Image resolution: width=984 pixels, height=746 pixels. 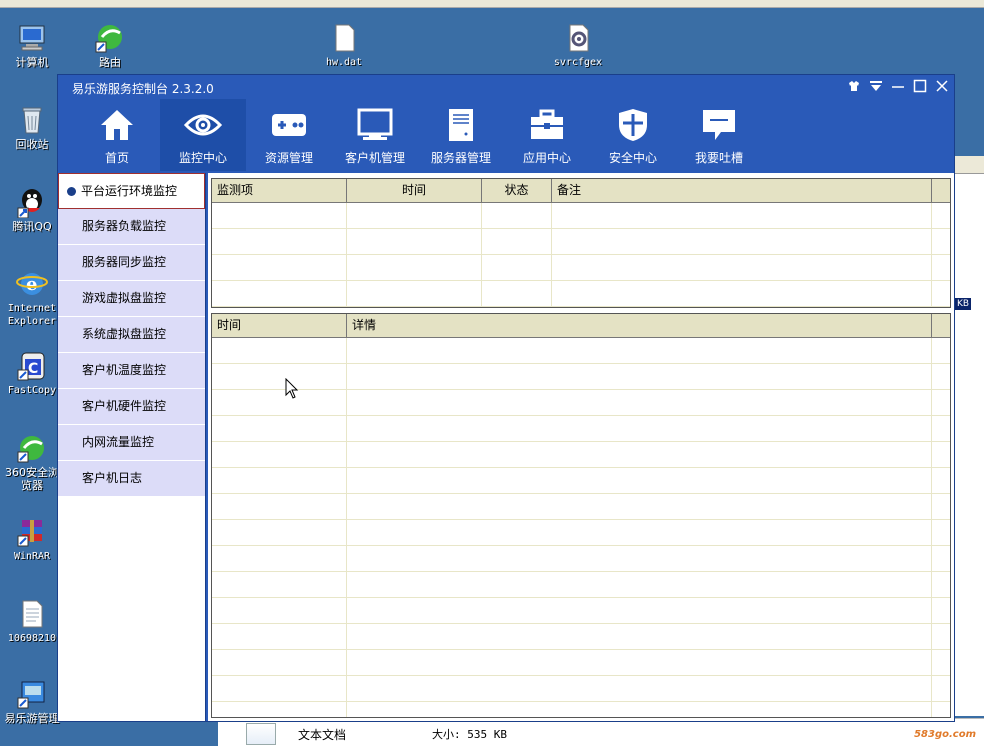 I want to click on home-icon, so click(x=117, y=125).